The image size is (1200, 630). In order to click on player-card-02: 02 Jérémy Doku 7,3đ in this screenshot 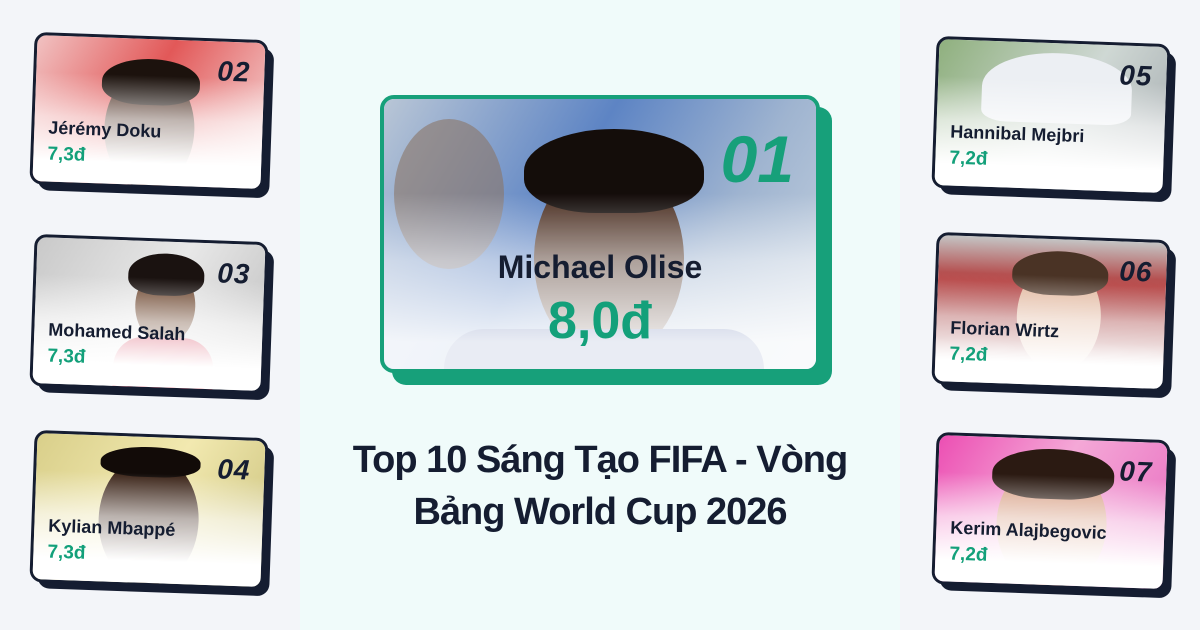, I will do `click(152, 115)`.